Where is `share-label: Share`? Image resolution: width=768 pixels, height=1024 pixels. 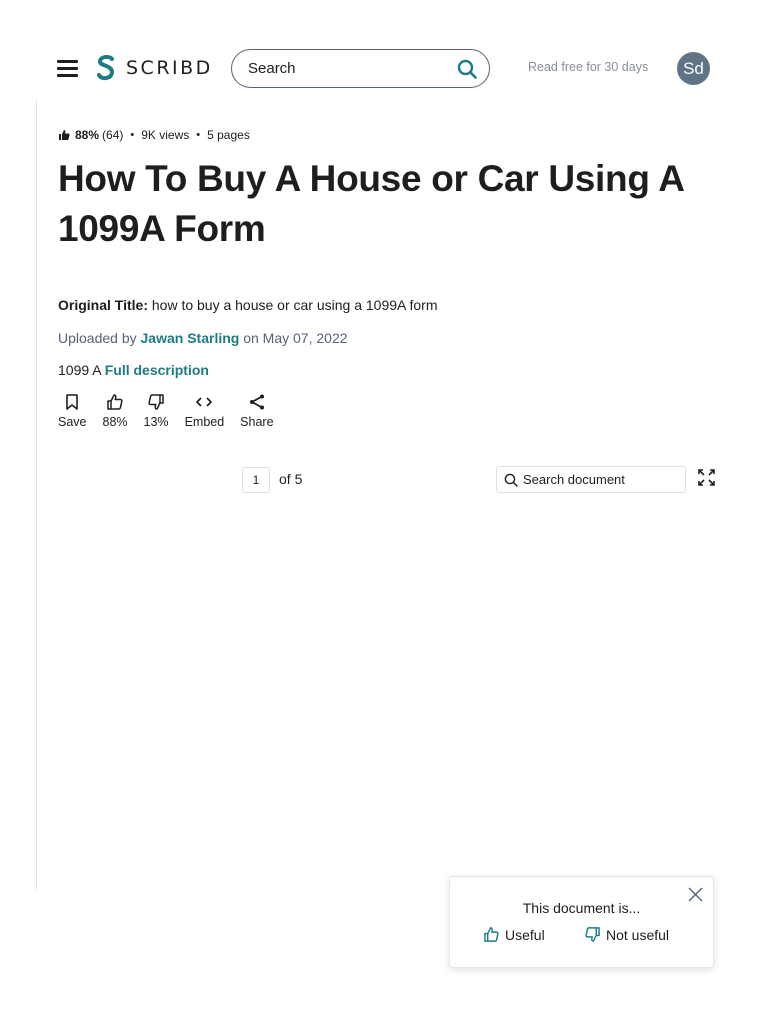
share-label: Share is located at coordinates (257, 422).